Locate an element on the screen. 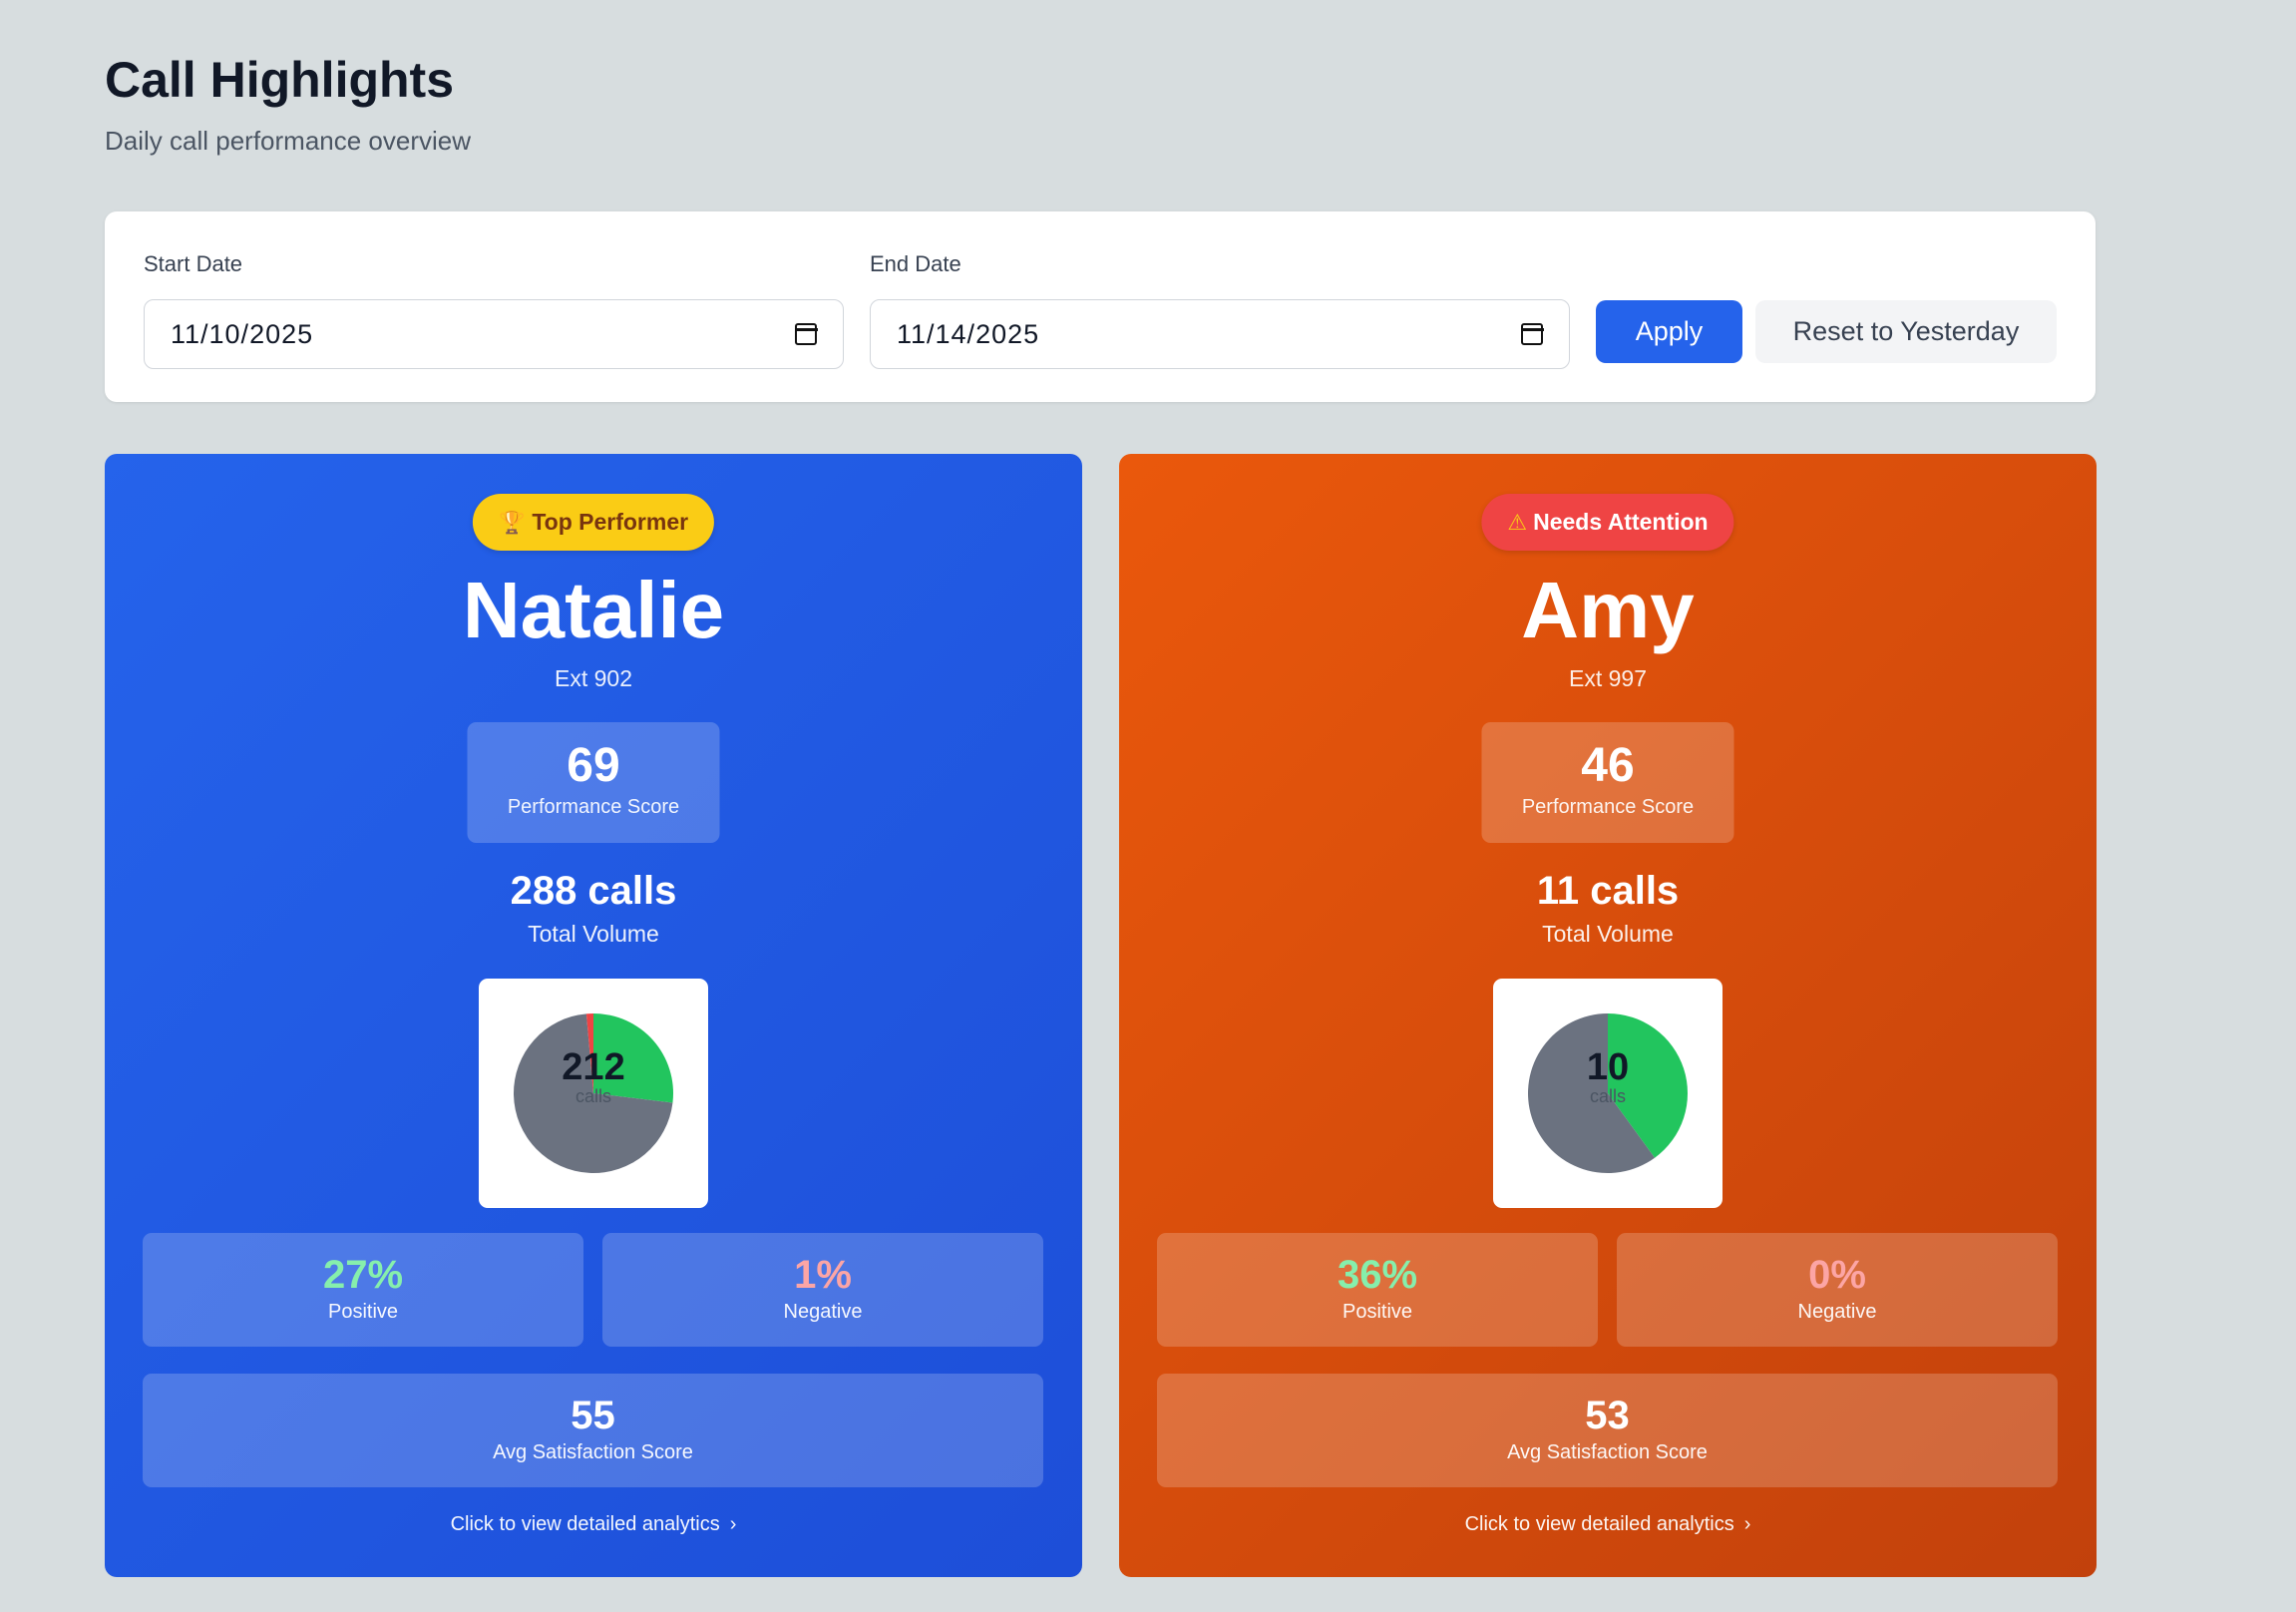 The width and height of the screenshot is (2296, 1612). warning-icon: ⚠ is located at coordinates (1518, 522).